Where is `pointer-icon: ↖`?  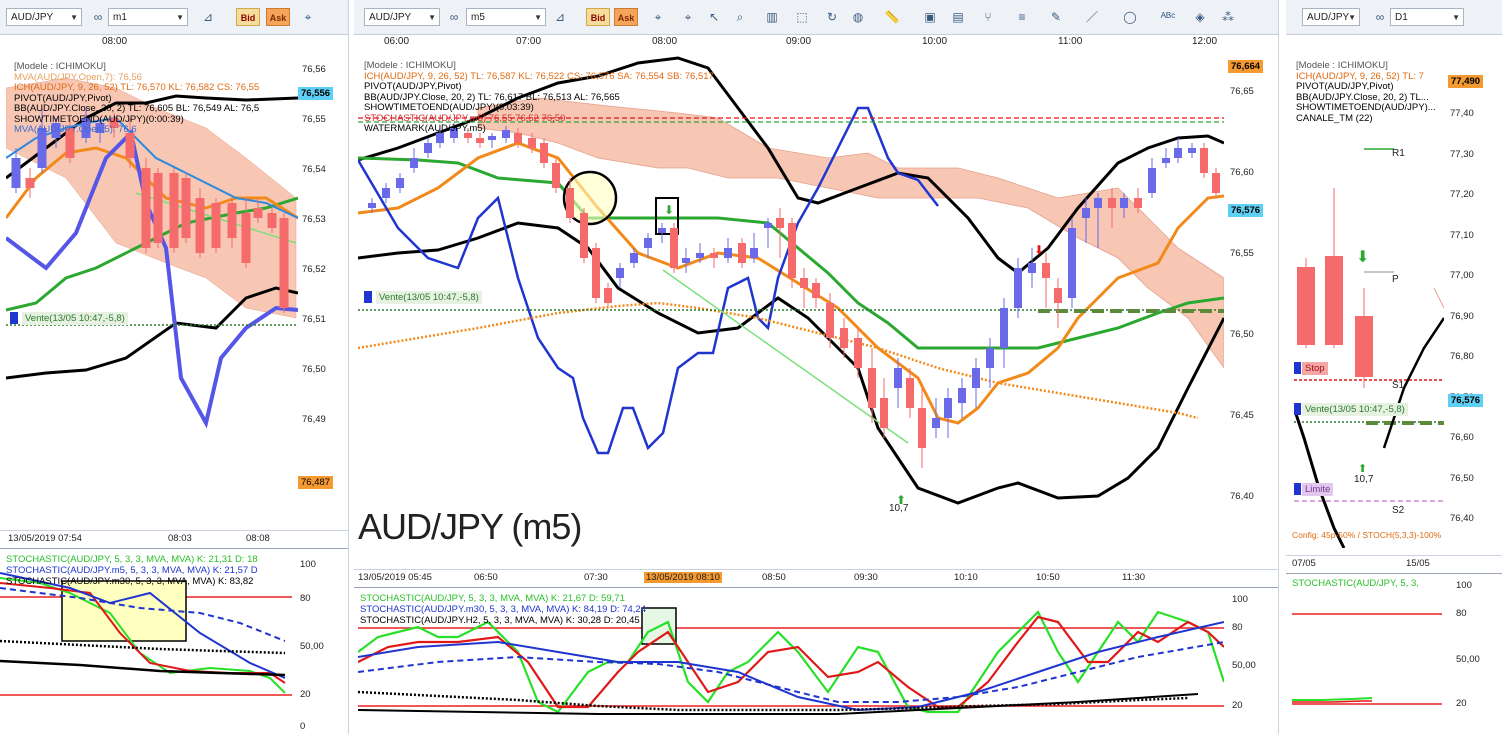
pointer-icon: ↖ is located at coordinates (714, 17).